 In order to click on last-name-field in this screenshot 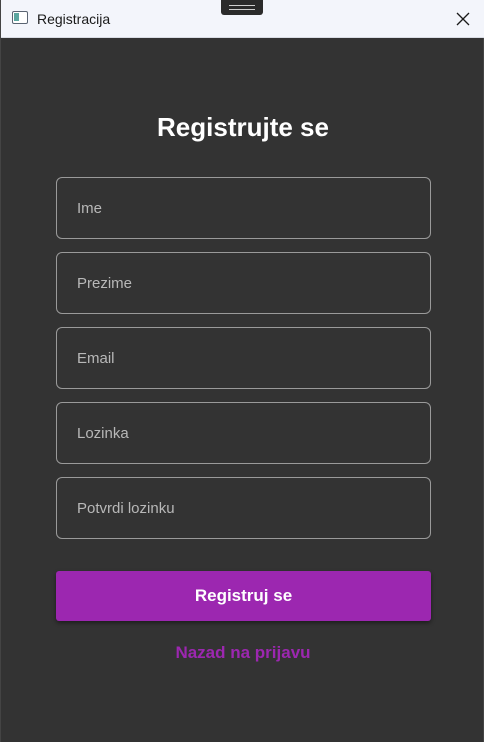, I will do `click(243, 283)`.